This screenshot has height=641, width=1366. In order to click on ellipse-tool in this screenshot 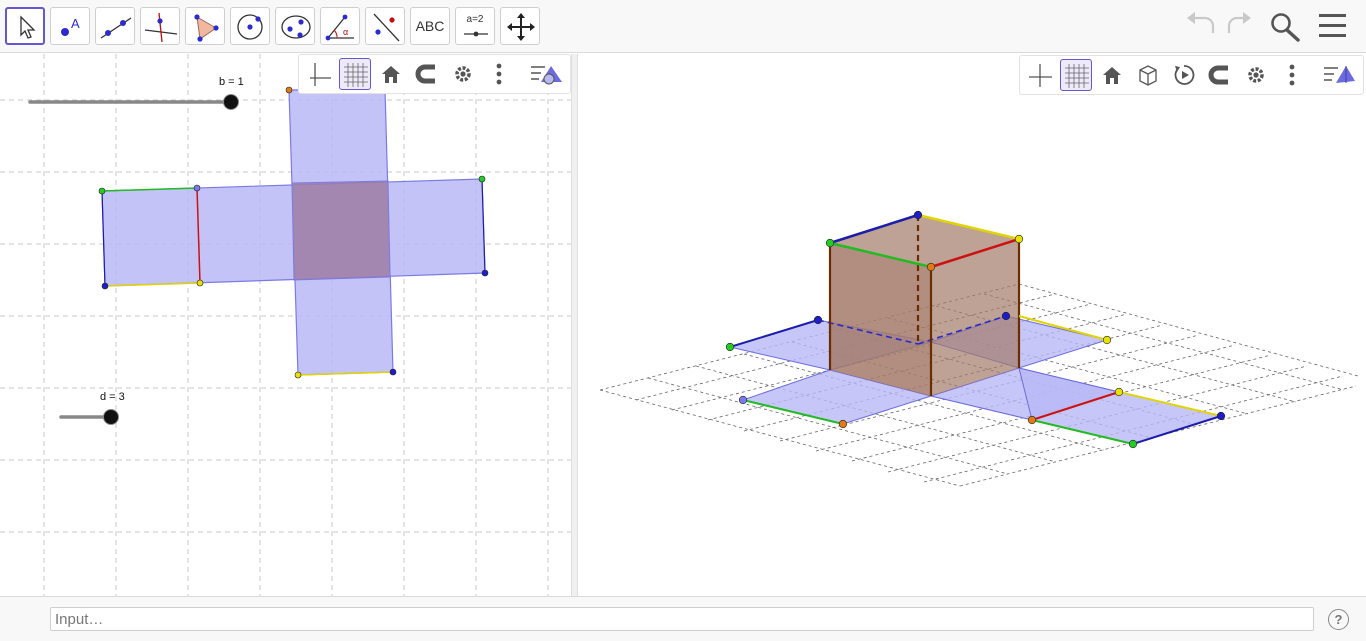, I will do `click(295, 26)`.